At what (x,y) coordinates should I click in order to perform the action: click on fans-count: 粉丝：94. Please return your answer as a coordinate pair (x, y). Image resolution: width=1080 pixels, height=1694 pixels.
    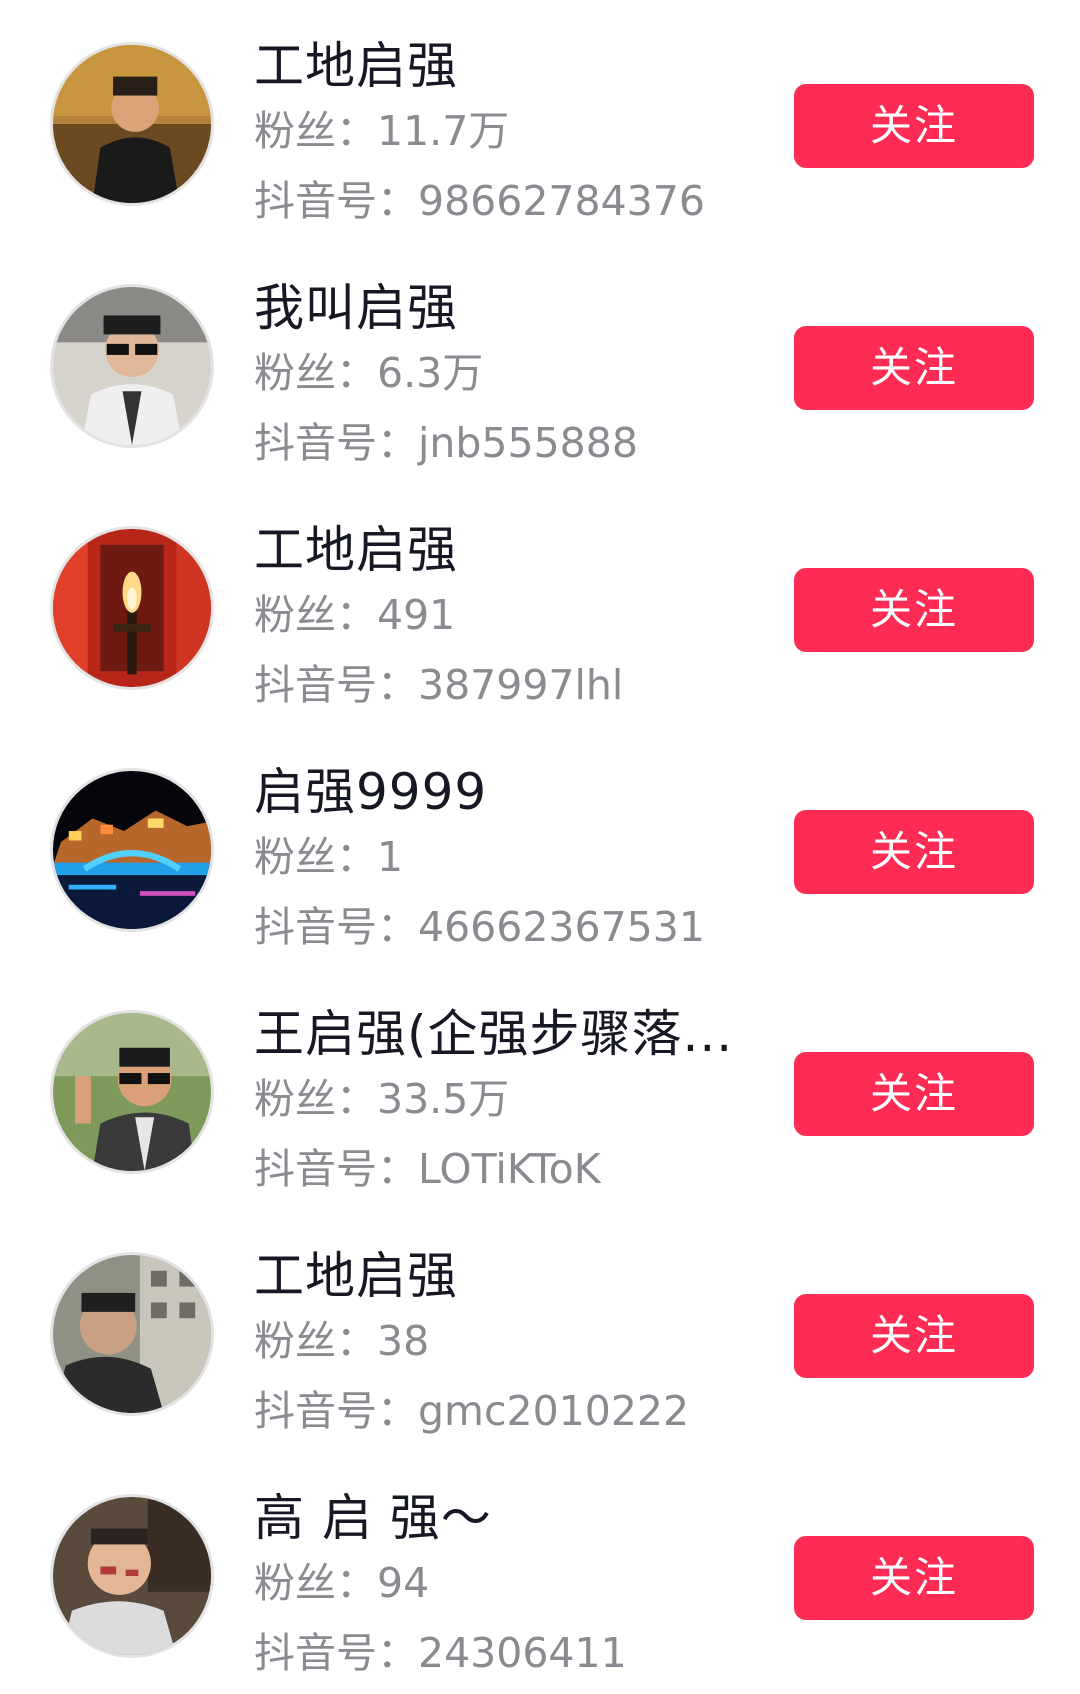
    Looking at the image, I should click on (341, 1583).